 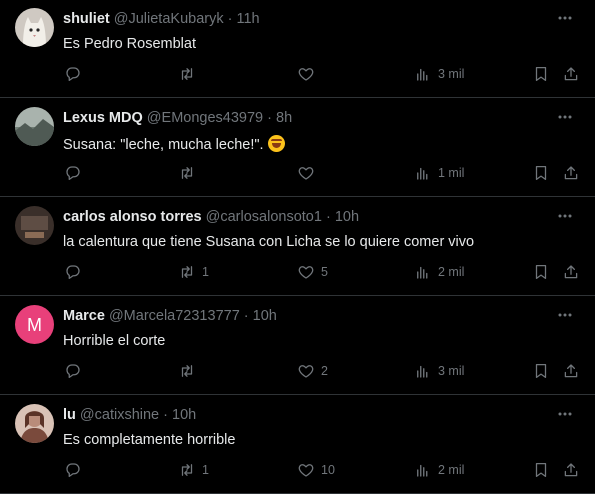 I want to click on tweet-text-content: Es completamente horrible, so click(x=149, y=440).